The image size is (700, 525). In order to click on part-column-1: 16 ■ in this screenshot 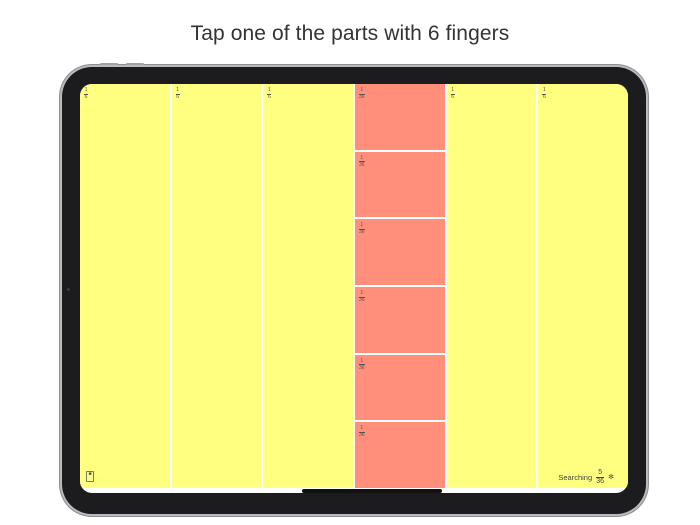, I will do `click(125, 286)`.